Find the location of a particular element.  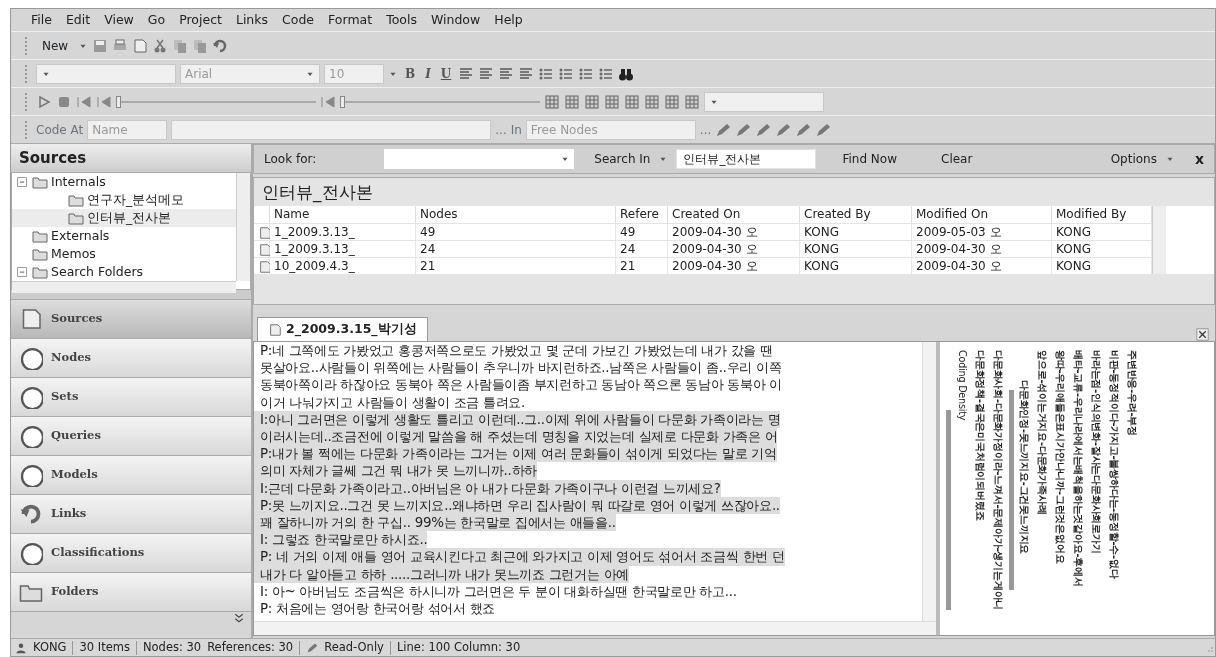

tree-item: Search Folders is located at coordinates (124, 272).